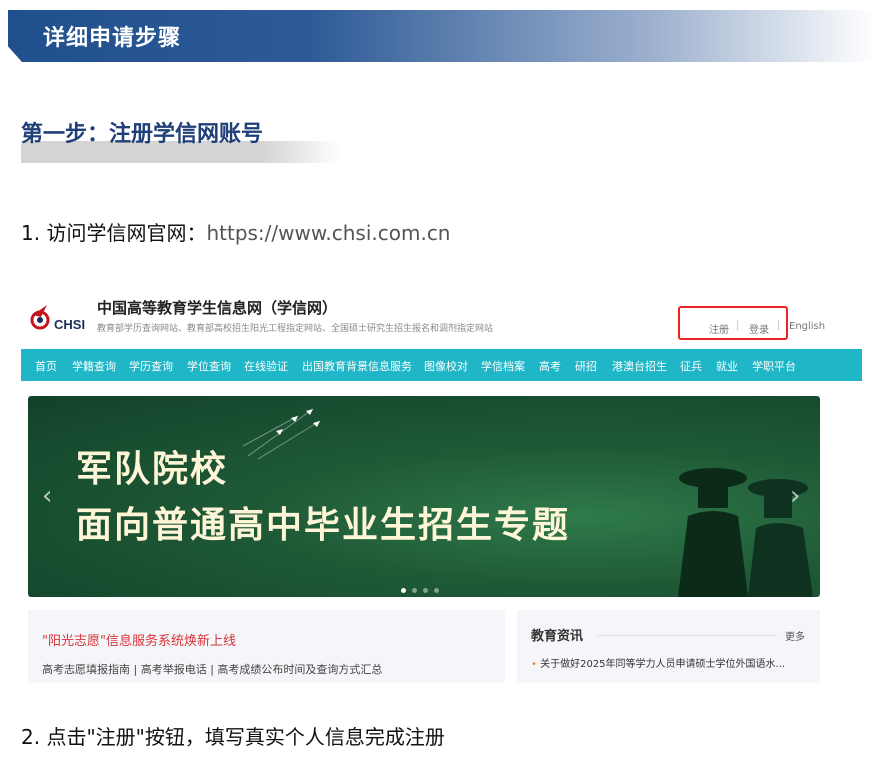 The width and height of the screenshot is (891, 765). What do you see at coordinates (281, 434) in the screenshot?
I see `jets-graphic` at bounding box center [281, 434].